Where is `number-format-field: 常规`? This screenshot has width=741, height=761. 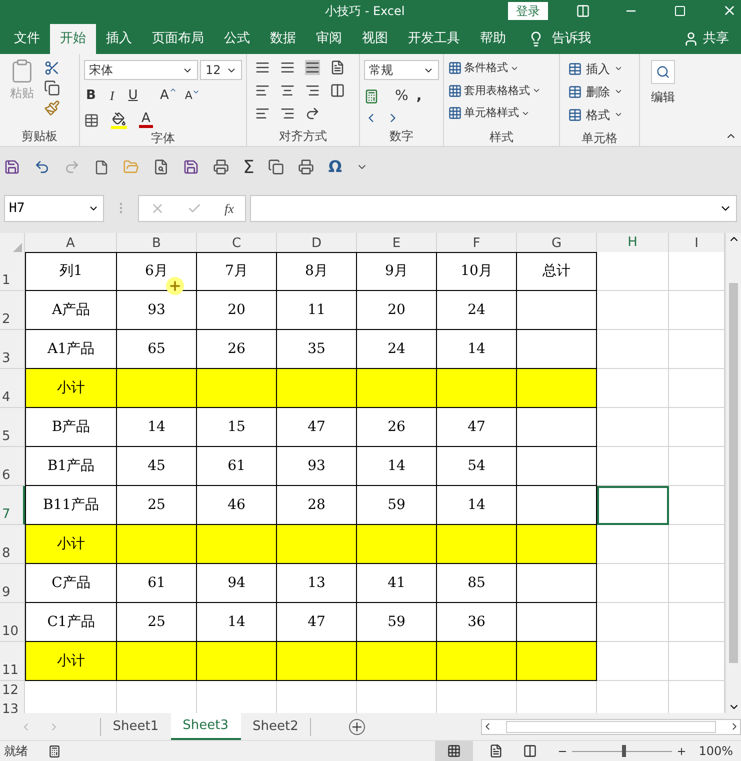
number-format-field: 常规 is located at coordinates (401, 70).